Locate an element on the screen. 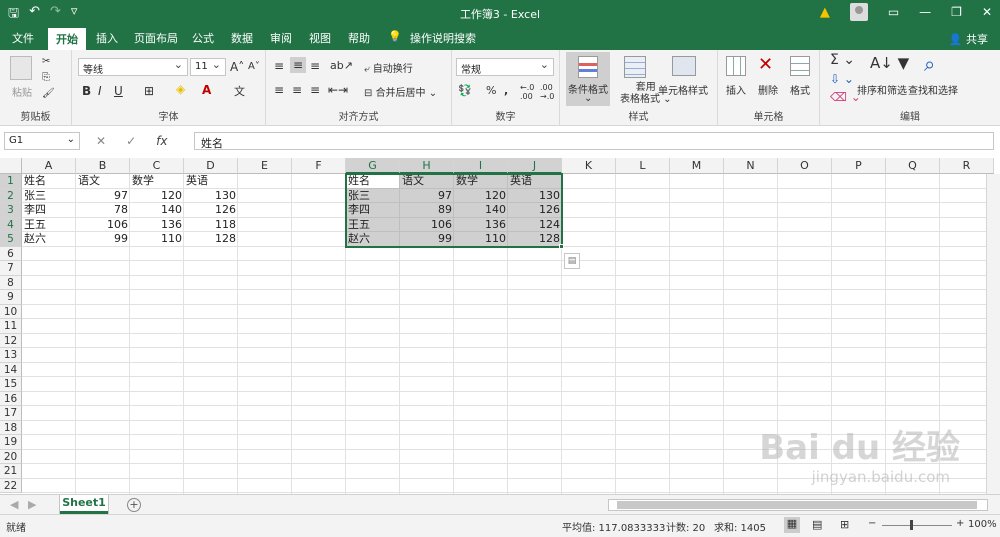 The height and width of the screenshot is (537, 1000). align-center-icon: ≡ is located at coordinates (297, 90).